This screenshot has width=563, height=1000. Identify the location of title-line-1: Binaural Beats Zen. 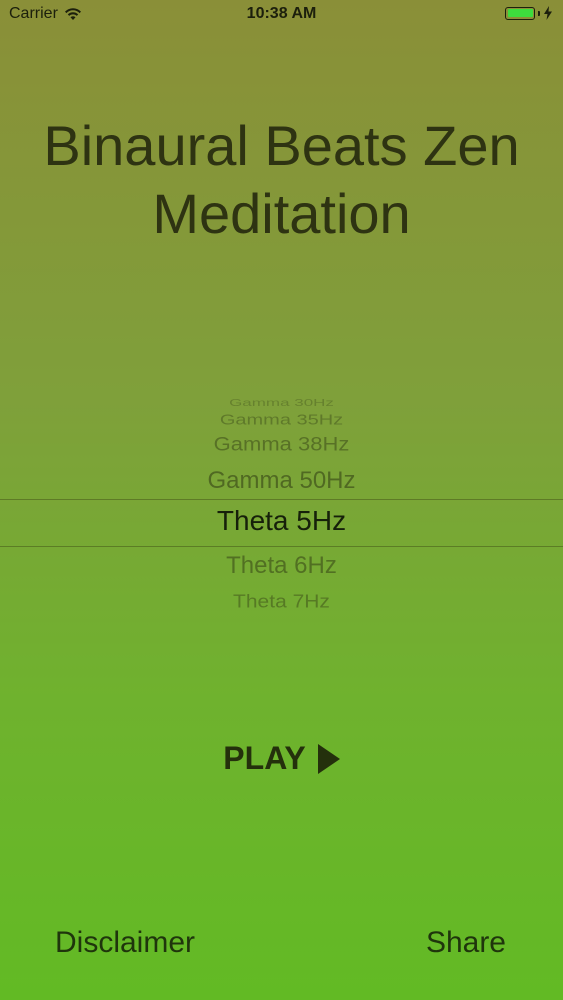
(281, 145).